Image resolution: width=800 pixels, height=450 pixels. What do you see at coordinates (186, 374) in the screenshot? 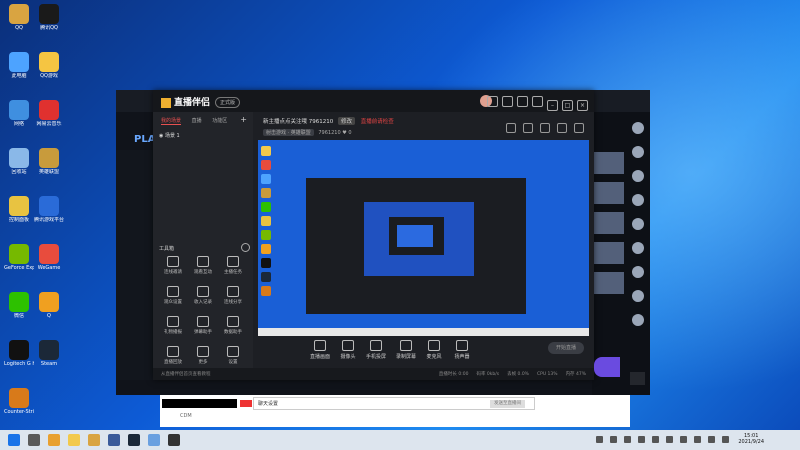
I see `hint-text: 从直播伴侣首页查看教程` at bounding box center [186, 374].